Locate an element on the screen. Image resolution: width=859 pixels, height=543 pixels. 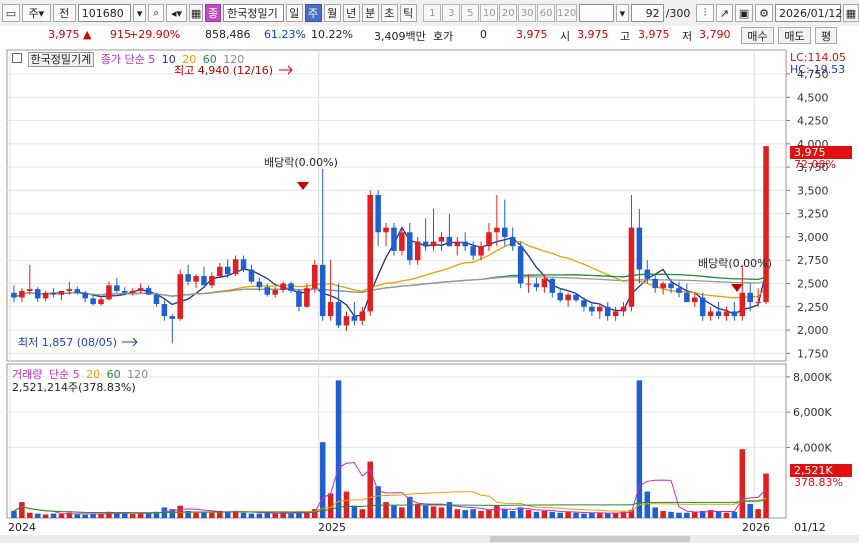
save-icon: ▦ is located at coordinates (196, 13).